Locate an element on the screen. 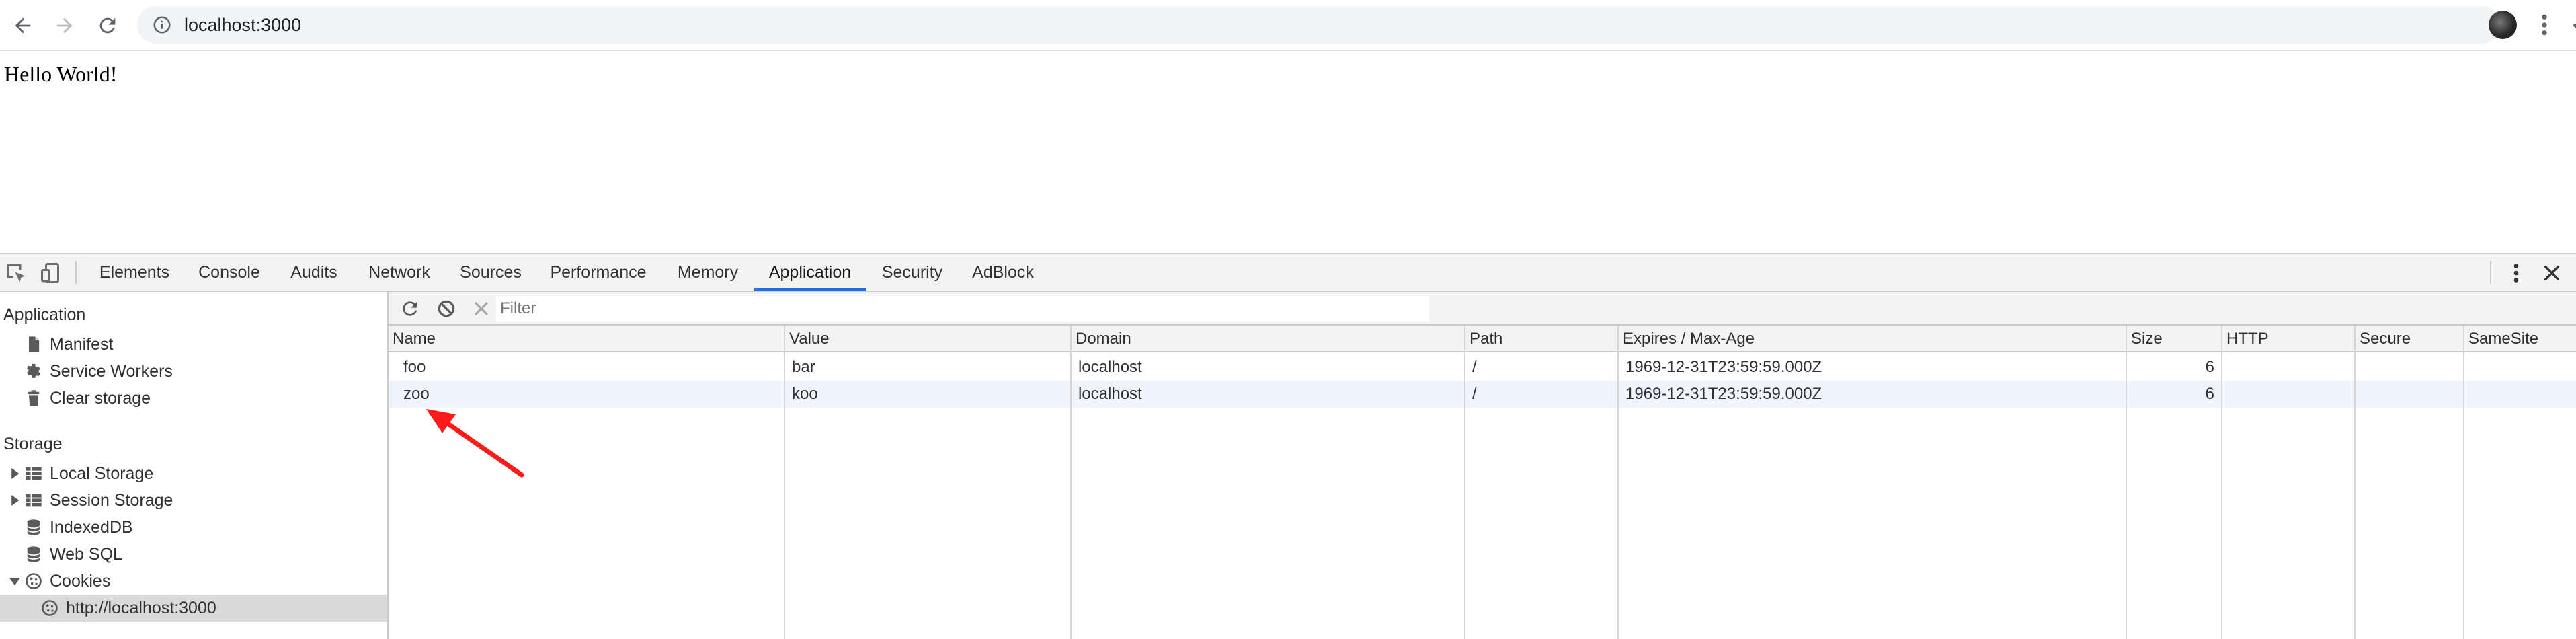 The height and width of the screenshot is (639, 2576). filter-input is located at coordinates (962, 309).